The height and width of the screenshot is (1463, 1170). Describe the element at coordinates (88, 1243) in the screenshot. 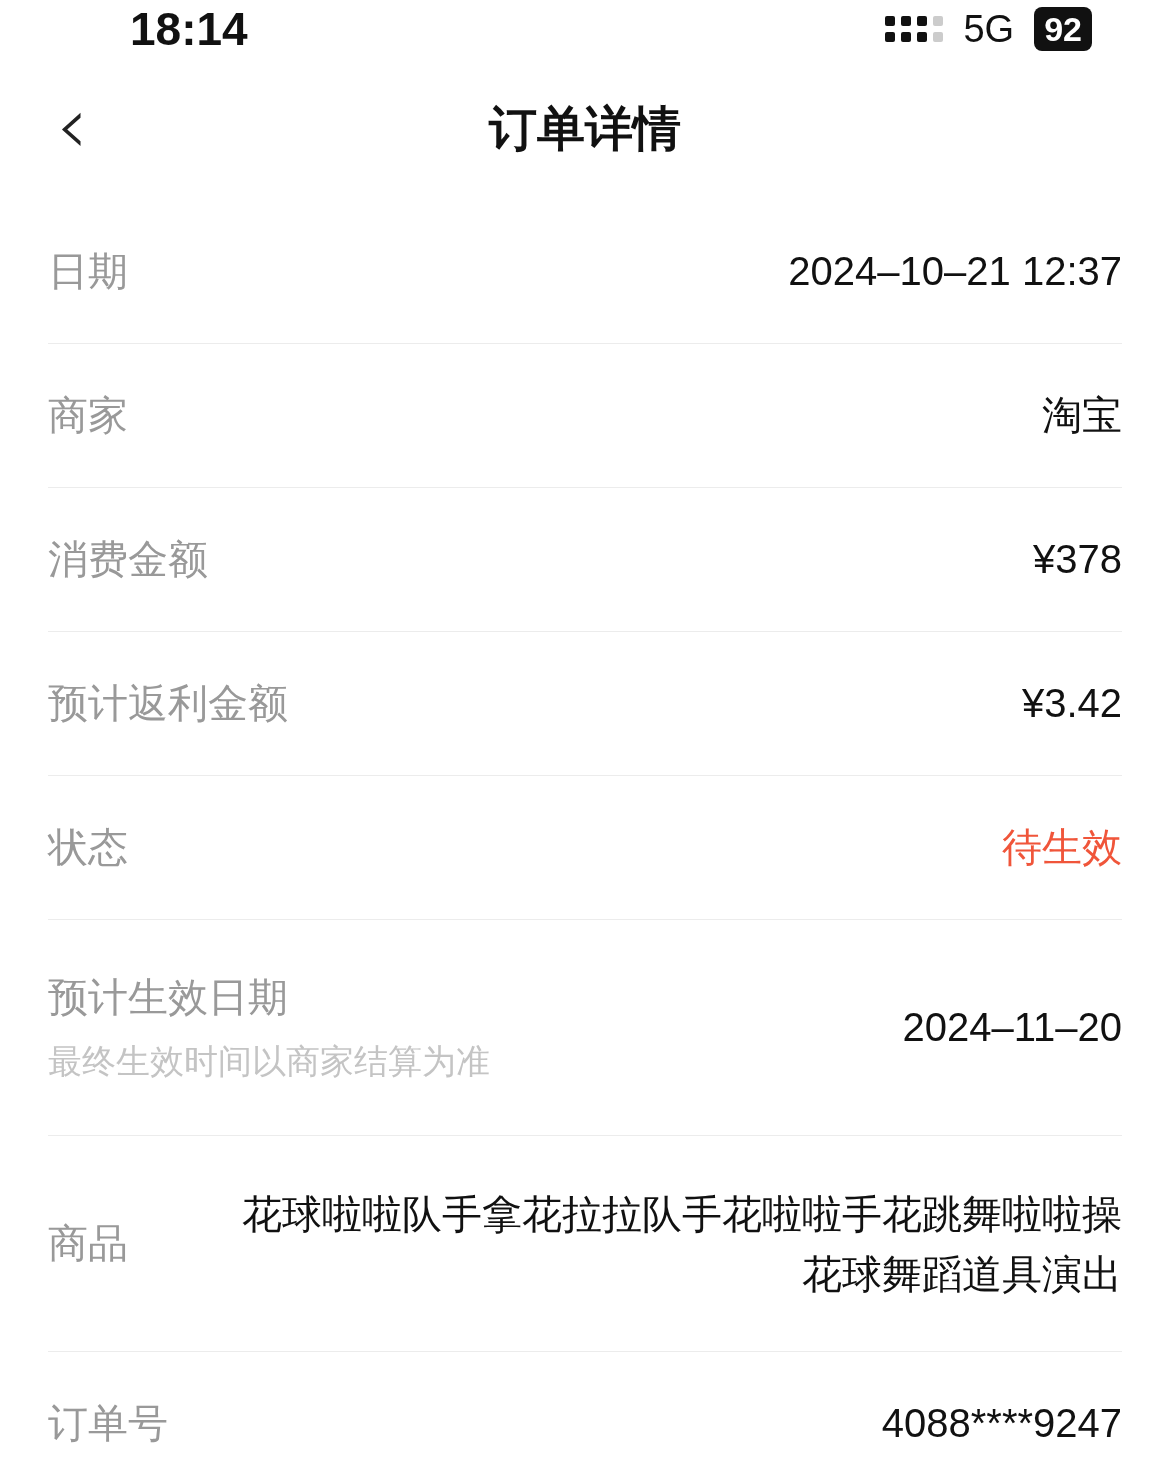

I see `field-label: 商品` at that location.